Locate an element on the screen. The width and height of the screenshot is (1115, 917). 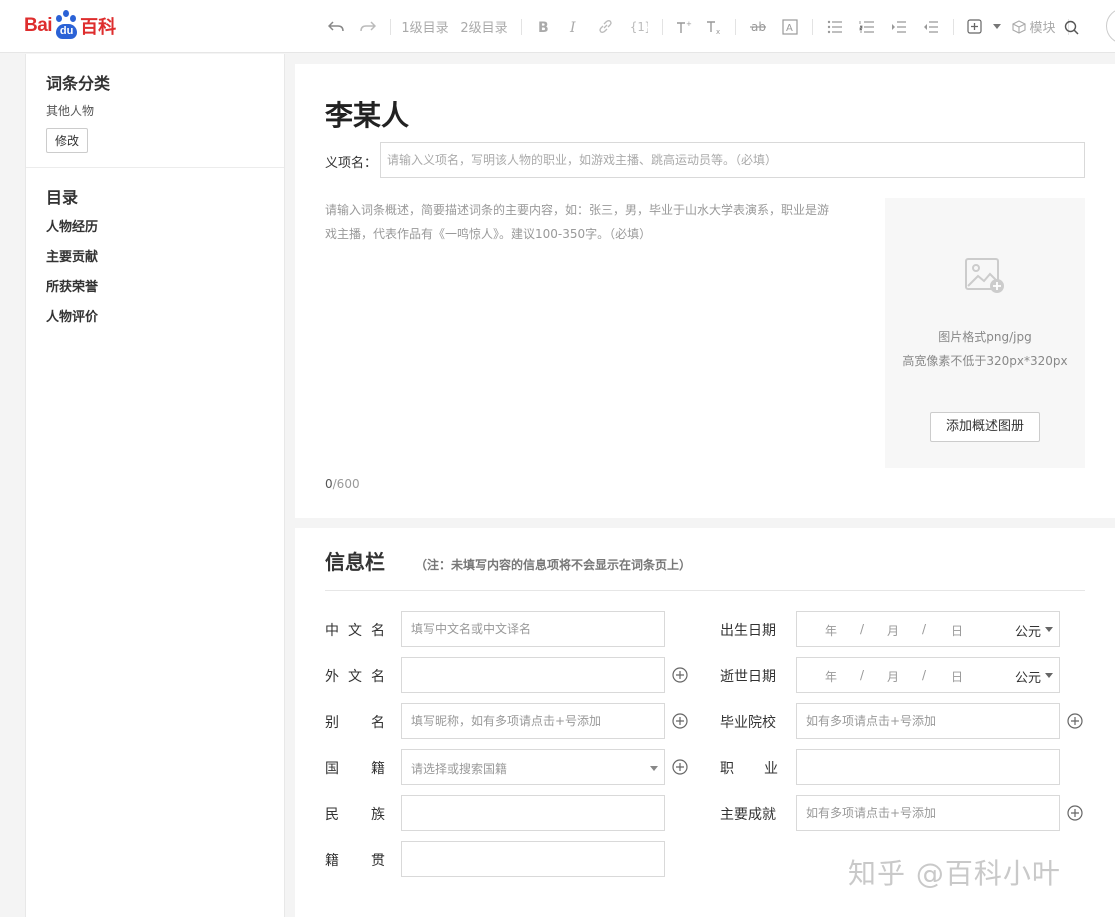
subscript-icon: x is located at coordinates (714, 26).